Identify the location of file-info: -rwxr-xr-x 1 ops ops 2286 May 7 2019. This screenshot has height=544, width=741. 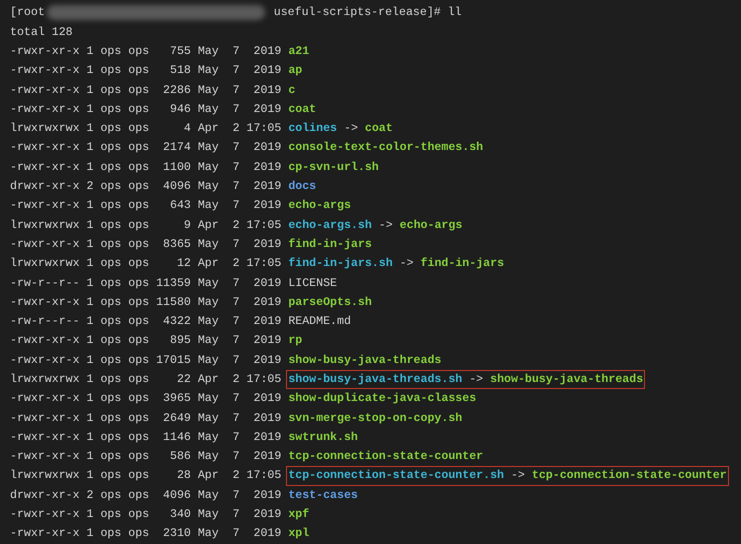
(146, 90).